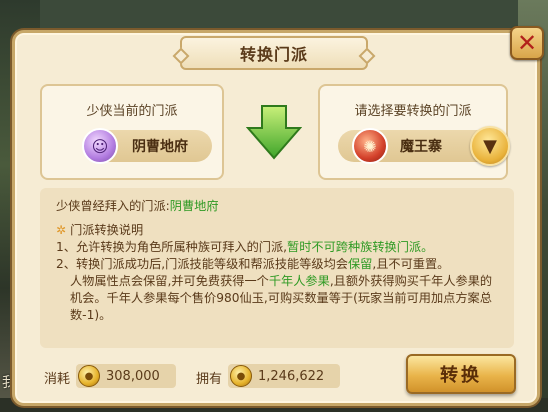 Image resolution: width=548 pixels, height=412 pixels. What do you see at coordinates (299, 281) in the screenshot?
I see `rule-3-highlight: 千年人参果` at bounding box center [299, 281].